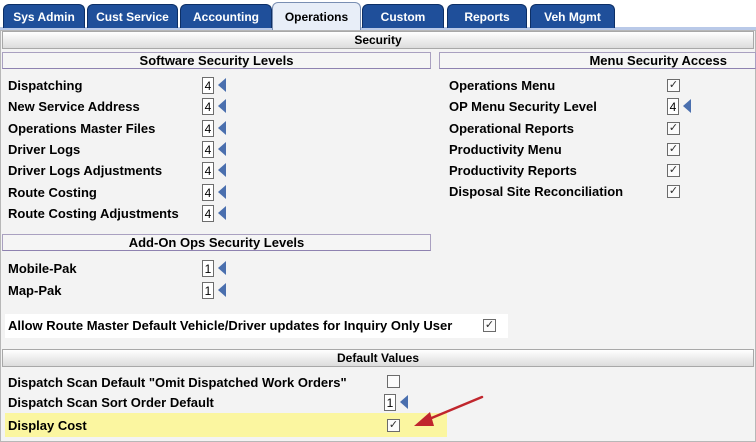  Describe the element at coordinates (208, 192) in the screenshot. I see `level-input-route-costing: 4` at that location.